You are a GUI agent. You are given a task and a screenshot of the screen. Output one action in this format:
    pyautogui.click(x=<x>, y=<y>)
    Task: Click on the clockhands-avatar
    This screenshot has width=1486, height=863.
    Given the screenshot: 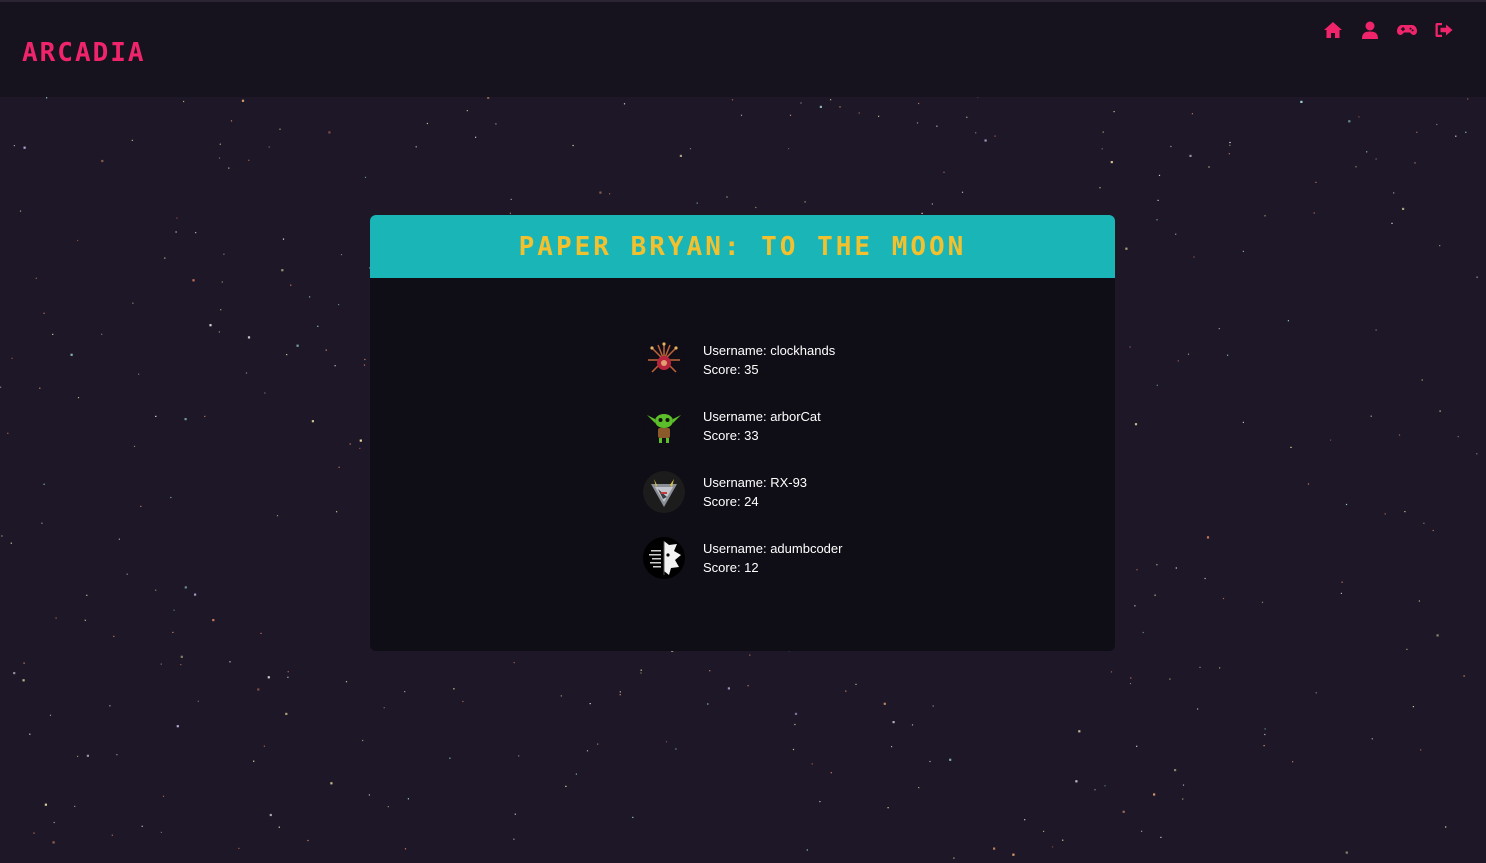 What is the action you would take?
    pyautogui.click(x=664, y=360)
    